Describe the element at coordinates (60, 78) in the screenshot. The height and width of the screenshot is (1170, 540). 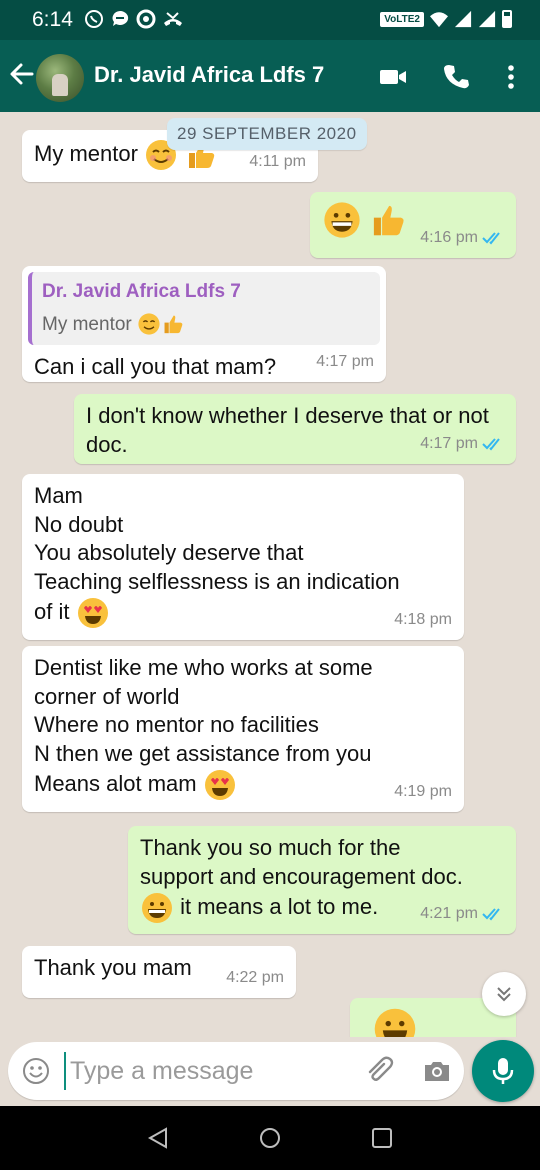
I see `avatar` at that location.